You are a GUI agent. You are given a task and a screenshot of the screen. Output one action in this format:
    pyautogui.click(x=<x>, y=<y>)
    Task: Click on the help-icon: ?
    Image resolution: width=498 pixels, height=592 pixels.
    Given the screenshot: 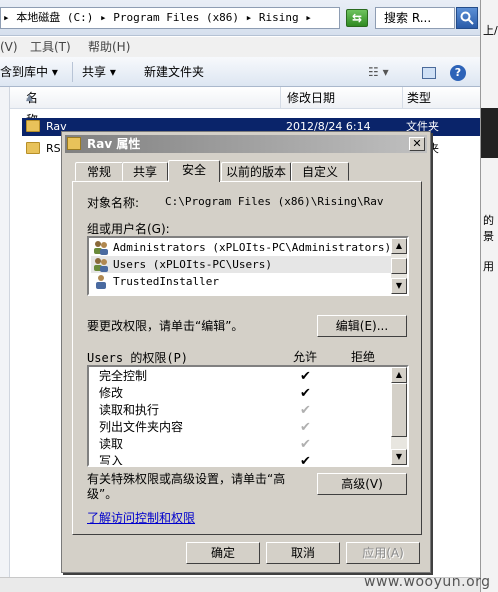 What is the action you would take?
    pyautogui.click(x=458, y=72)
    